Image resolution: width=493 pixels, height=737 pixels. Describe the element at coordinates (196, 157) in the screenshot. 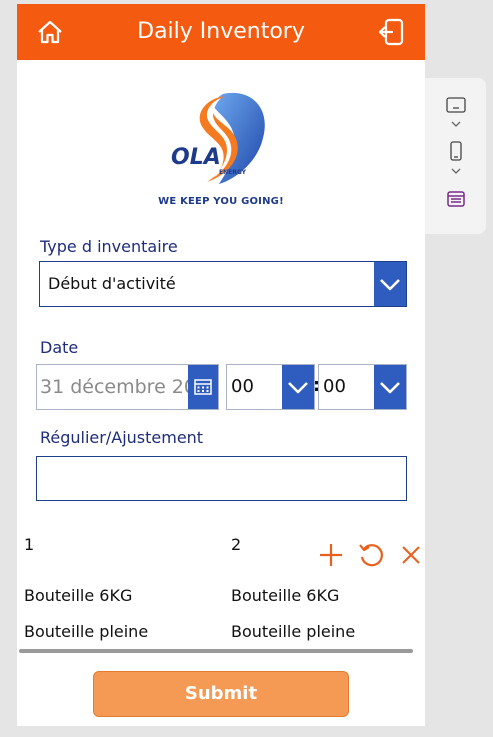

I see `svg-text: OLA` at that location.